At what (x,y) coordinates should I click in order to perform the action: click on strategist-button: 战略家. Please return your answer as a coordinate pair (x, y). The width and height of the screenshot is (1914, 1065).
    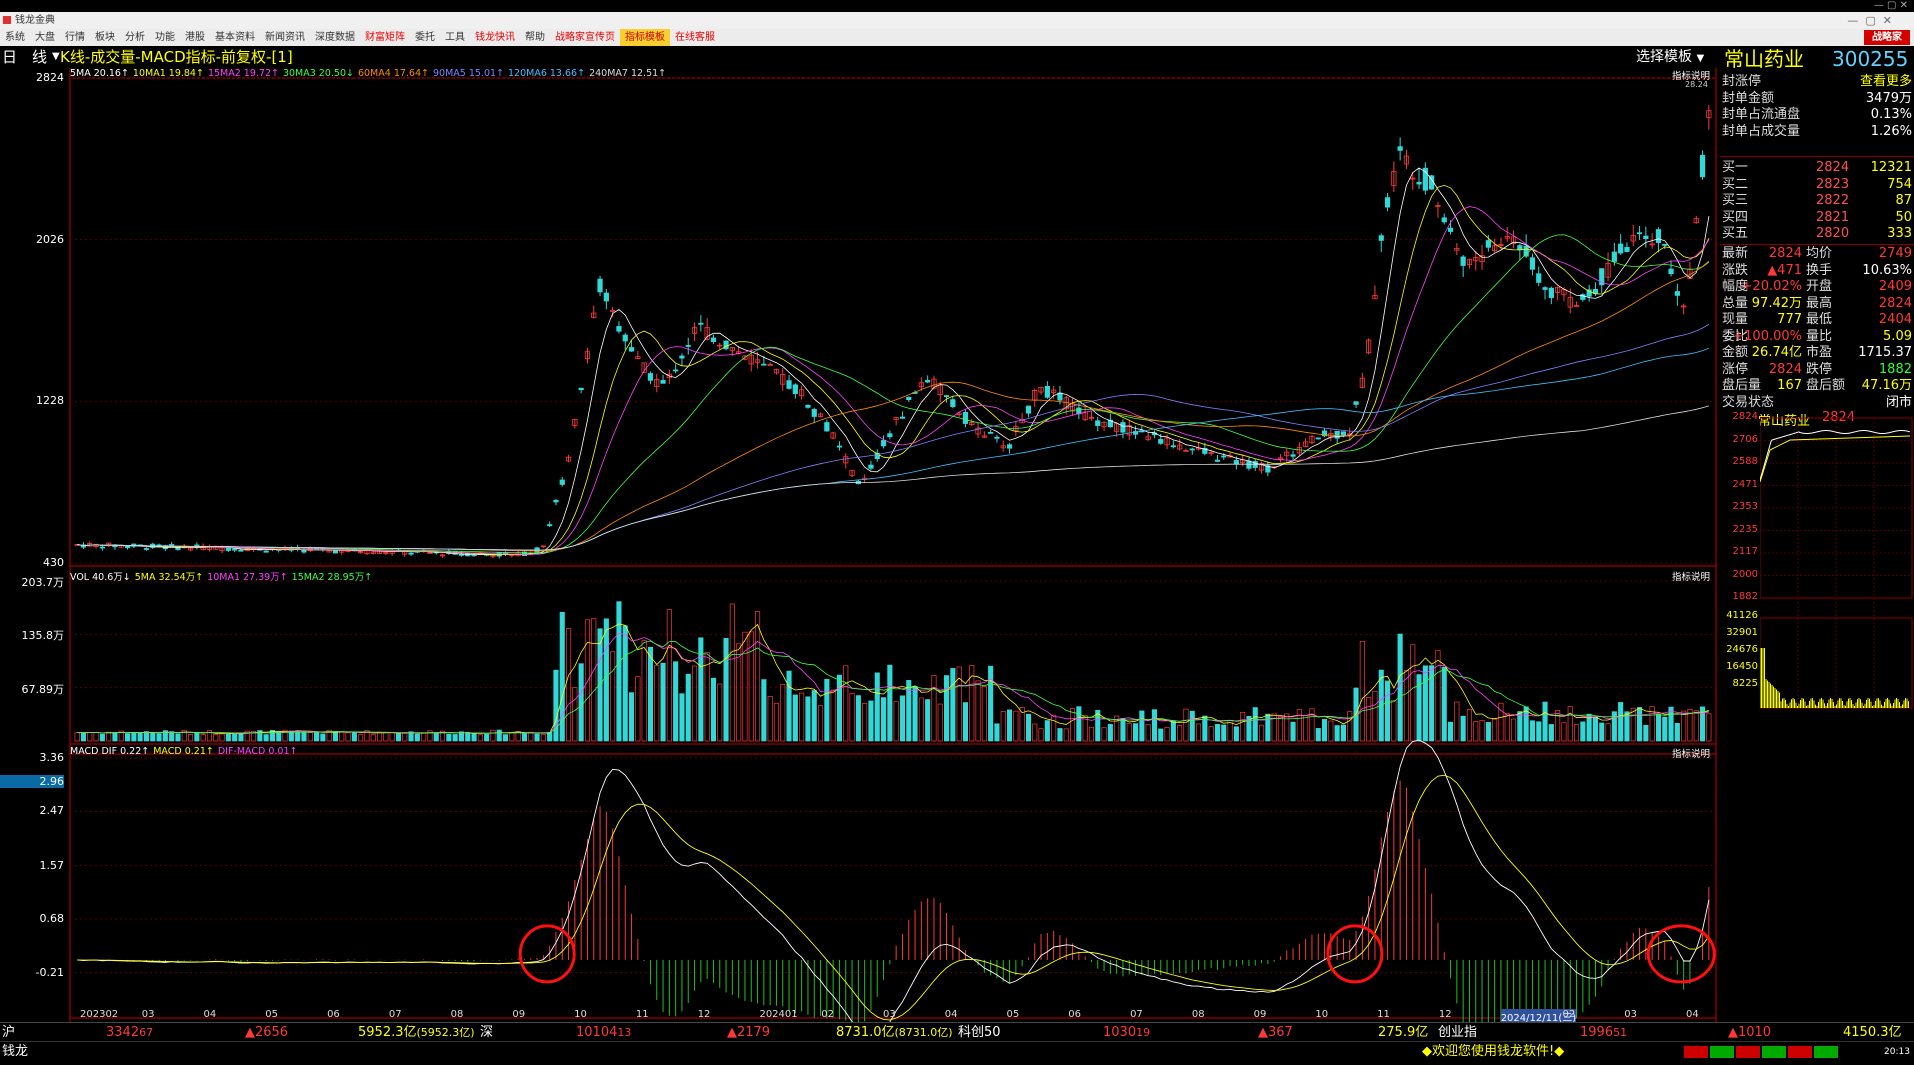
    Looking at the image, I should click on (1887, 37).